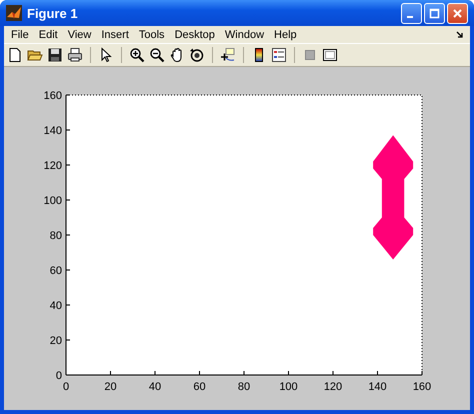 The height and width of the screenshot is (414, 474). I want to click on maximize-icon, so click(434, 13).